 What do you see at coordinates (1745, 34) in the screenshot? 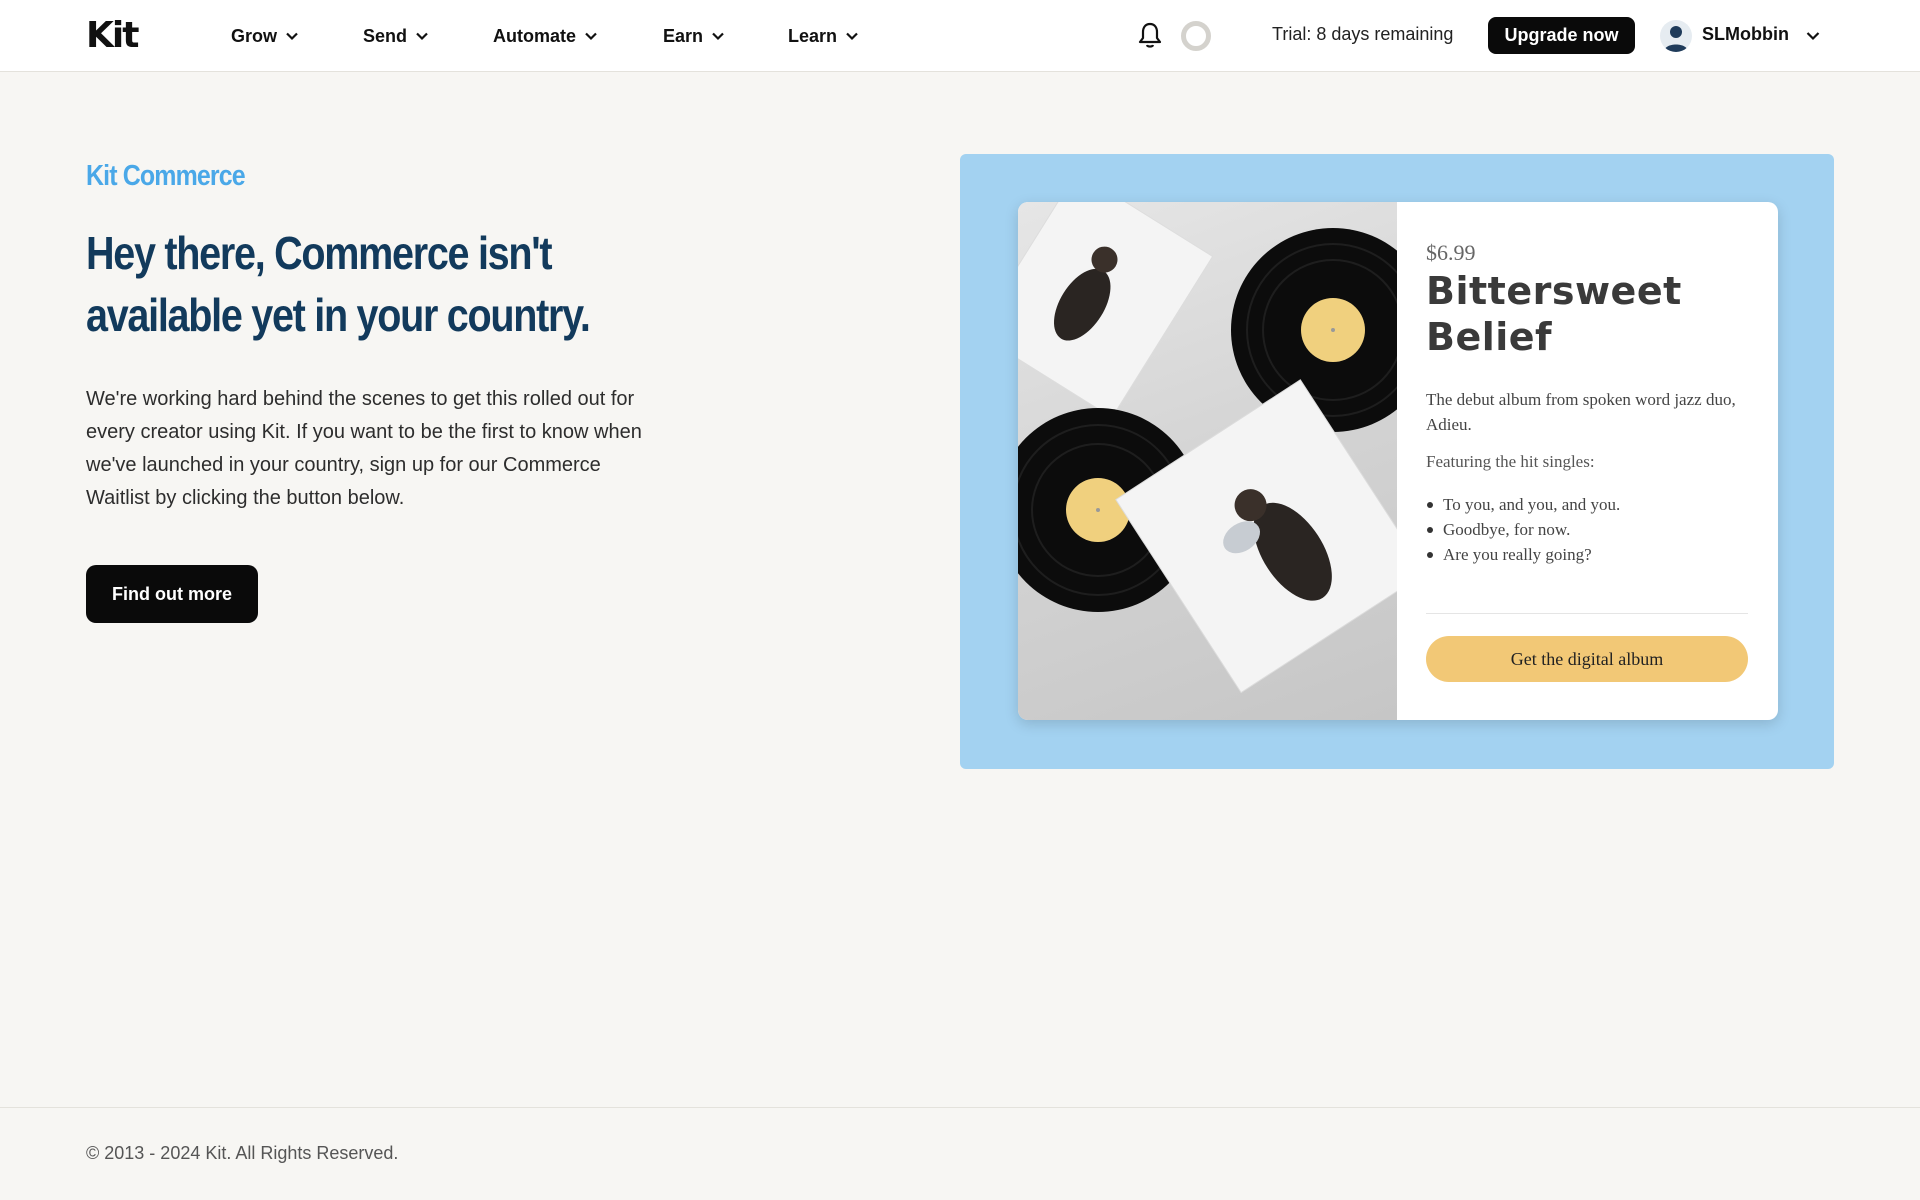
I see `account-username: SLMobbin` at bounding box center [1745, 34].